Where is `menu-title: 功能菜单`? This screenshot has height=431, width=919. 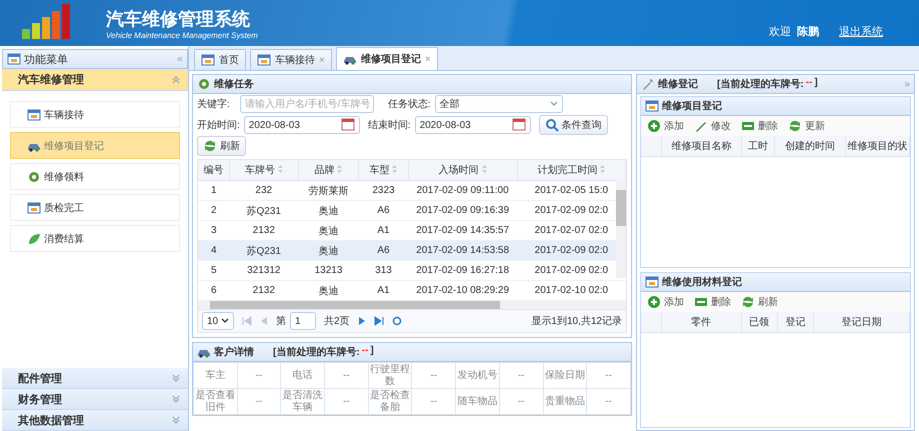
menu-title: 功能菜单 is located at coordinates (46, 59).